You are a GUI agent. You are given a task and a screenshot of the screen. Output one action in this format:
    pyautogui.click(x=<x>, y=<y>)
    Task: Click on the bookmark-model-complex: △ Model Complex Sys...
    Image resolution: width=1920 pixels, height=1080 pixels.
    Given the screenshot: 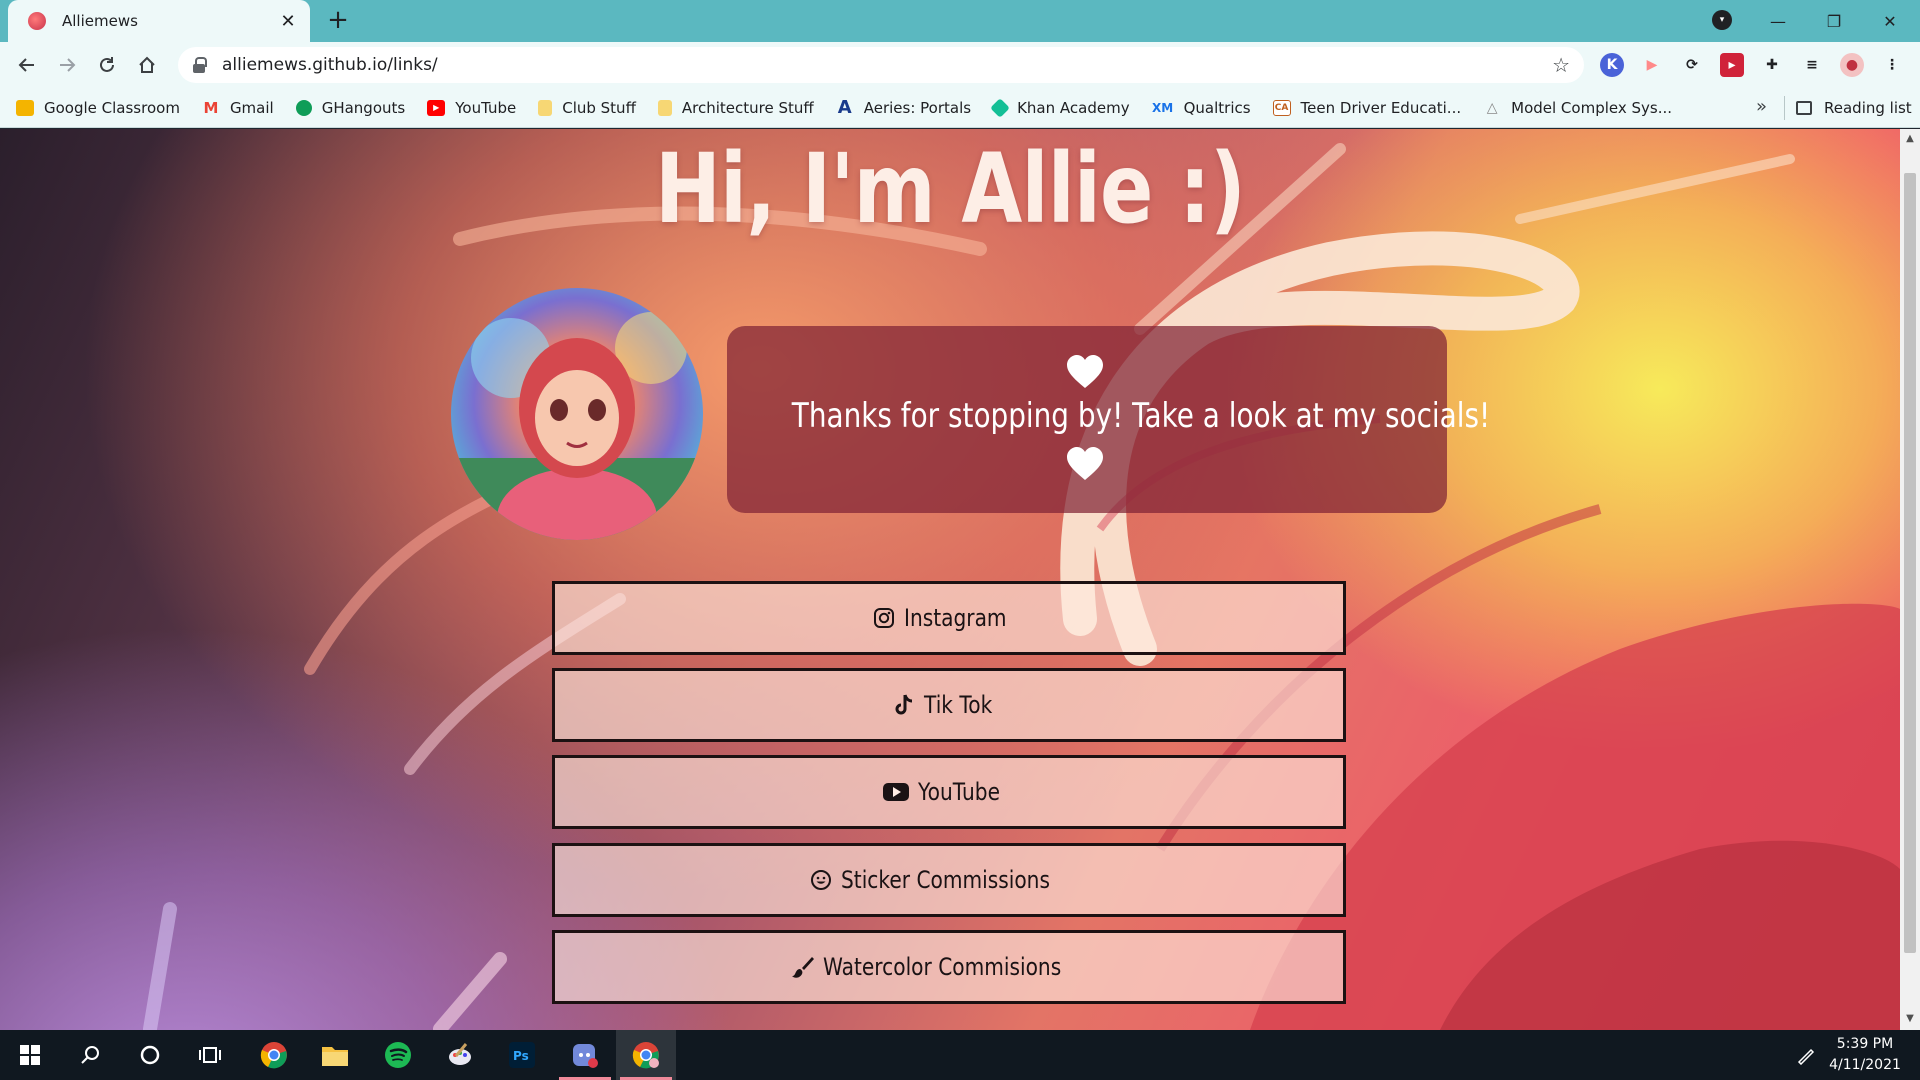 What is the action you would take?
    pyautogui.click(x=1577, y=108)
    